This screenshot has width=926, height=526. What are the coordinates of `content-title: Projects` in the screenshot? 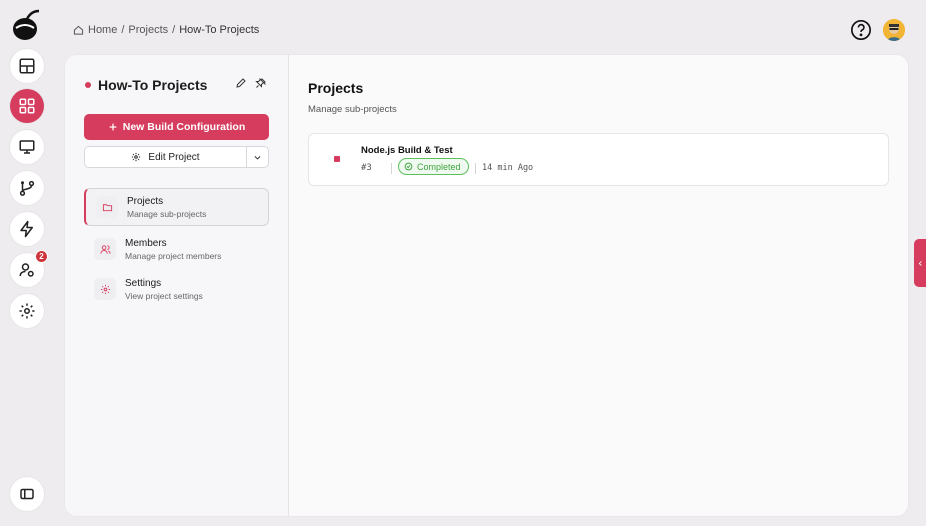 It's located at (336, 88).